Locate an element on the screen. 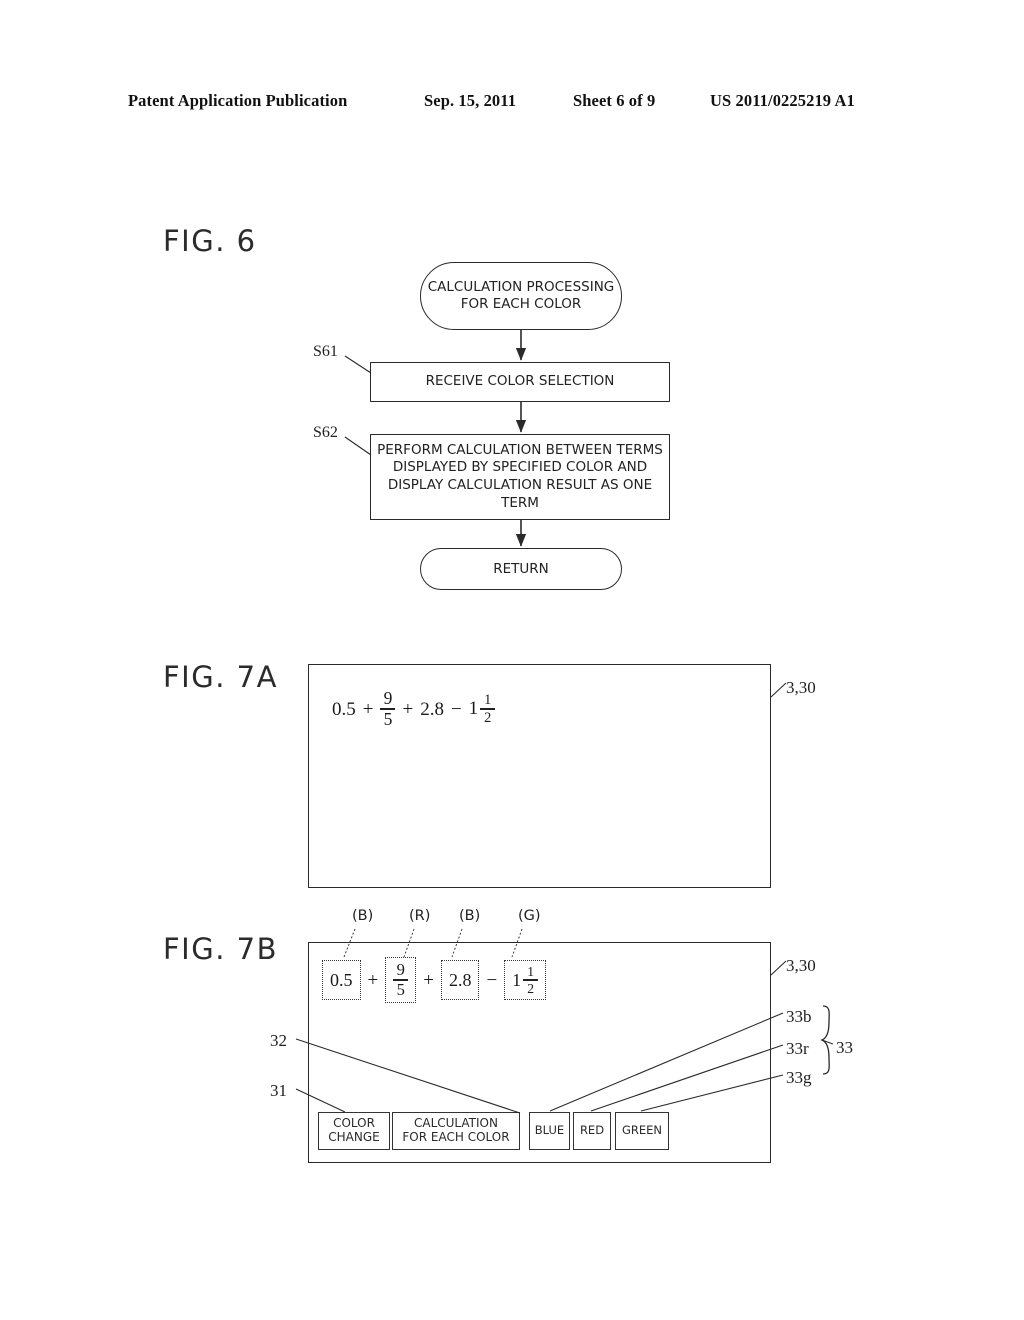 Image resolution: width=1024 pixels, height=1320 pixels. calculation-button-line1: CALCULATION is located at coordinates (456, 1123).